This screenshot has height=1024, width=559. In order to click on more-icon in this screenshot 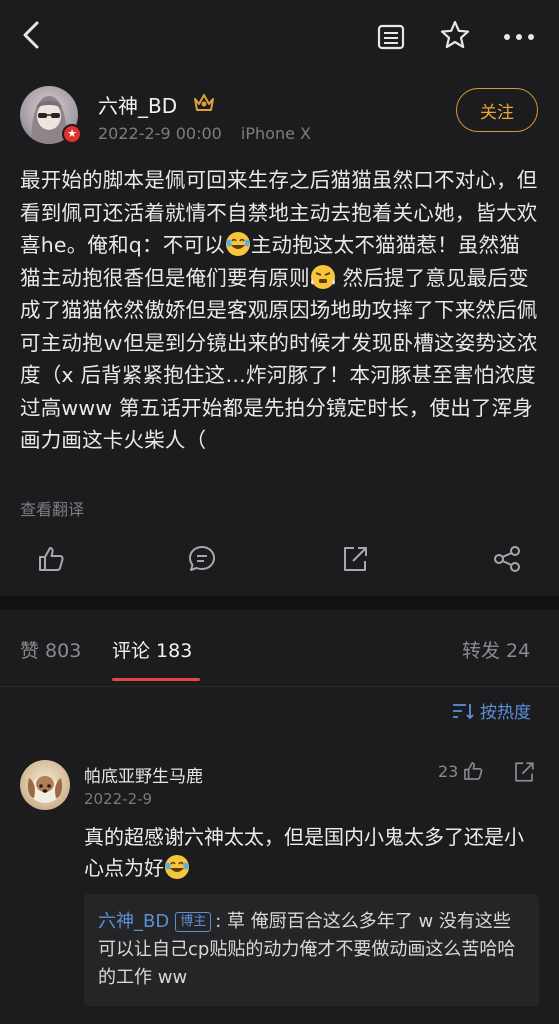, I will do `click(519, 37)`.